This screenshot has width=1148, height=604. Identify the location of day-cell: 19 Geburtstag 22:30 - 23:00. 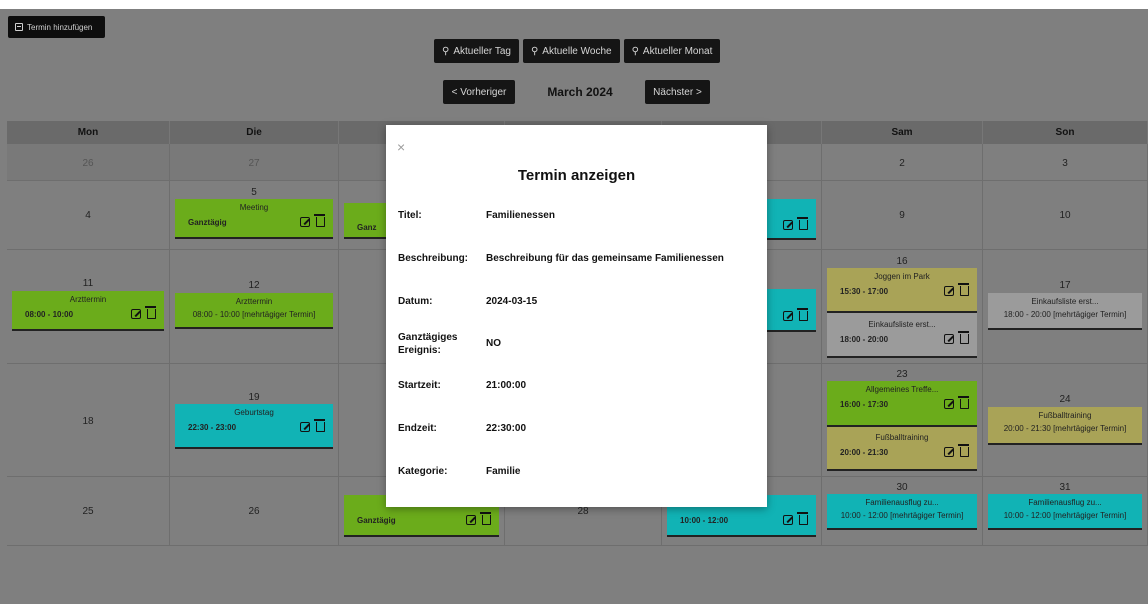
(254, 420).